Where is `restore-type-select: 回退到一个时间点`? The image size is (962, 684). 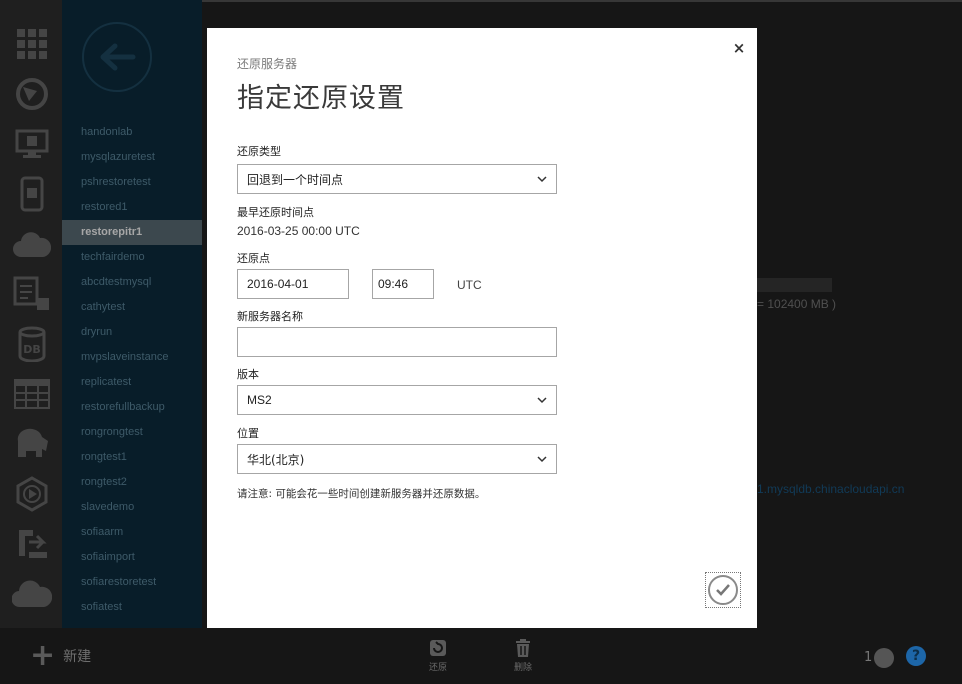 restore-type-select: 回退到一个时间点 is located at coordinates (397, 179).